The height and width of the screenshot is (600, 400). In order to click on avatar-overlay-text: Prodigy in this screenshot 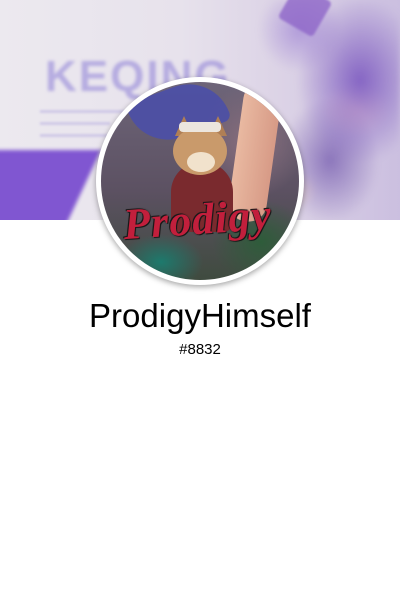, I will do `click(197, 219)`.